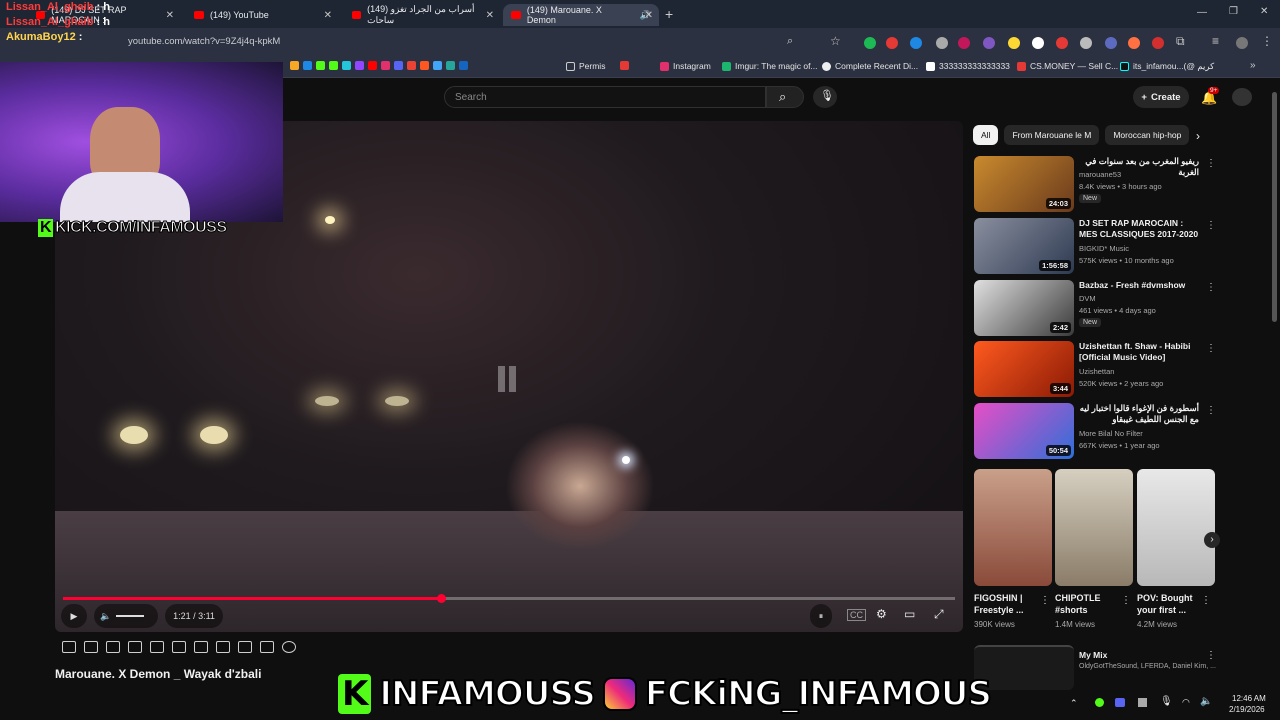  What do you see at coordinates (1180, 41) in the screenshot?
I see `extensions-puzzle-icon: ⧉` at bounding box center [1180, 41].